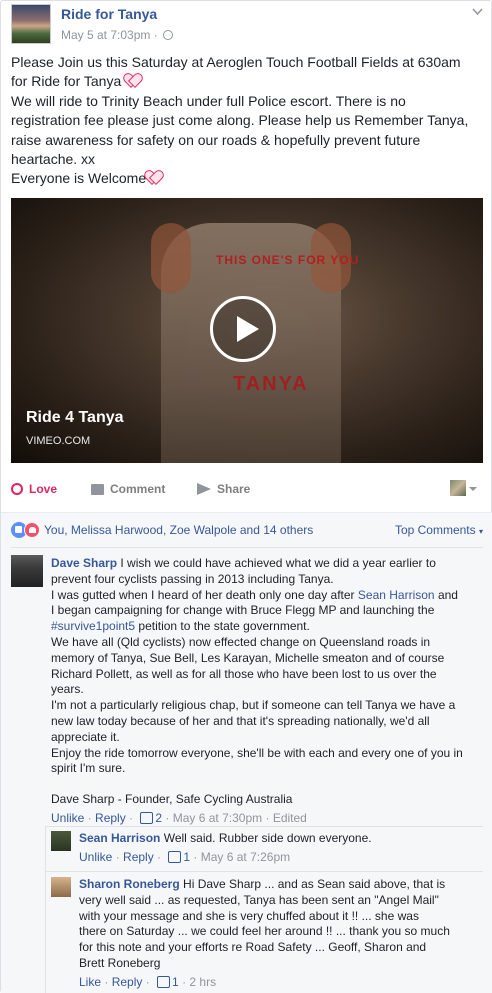 The height and width of the screenshot is (993, 492). I want to click on share-label: Share, so click(234, 489).